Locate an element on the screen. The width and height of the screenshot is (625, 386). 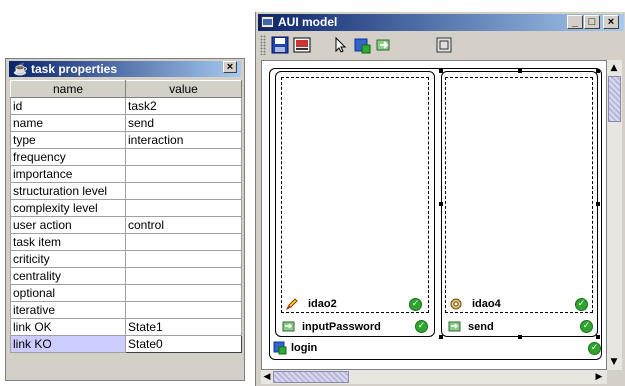
save-button is located at coordinates (280, 45).